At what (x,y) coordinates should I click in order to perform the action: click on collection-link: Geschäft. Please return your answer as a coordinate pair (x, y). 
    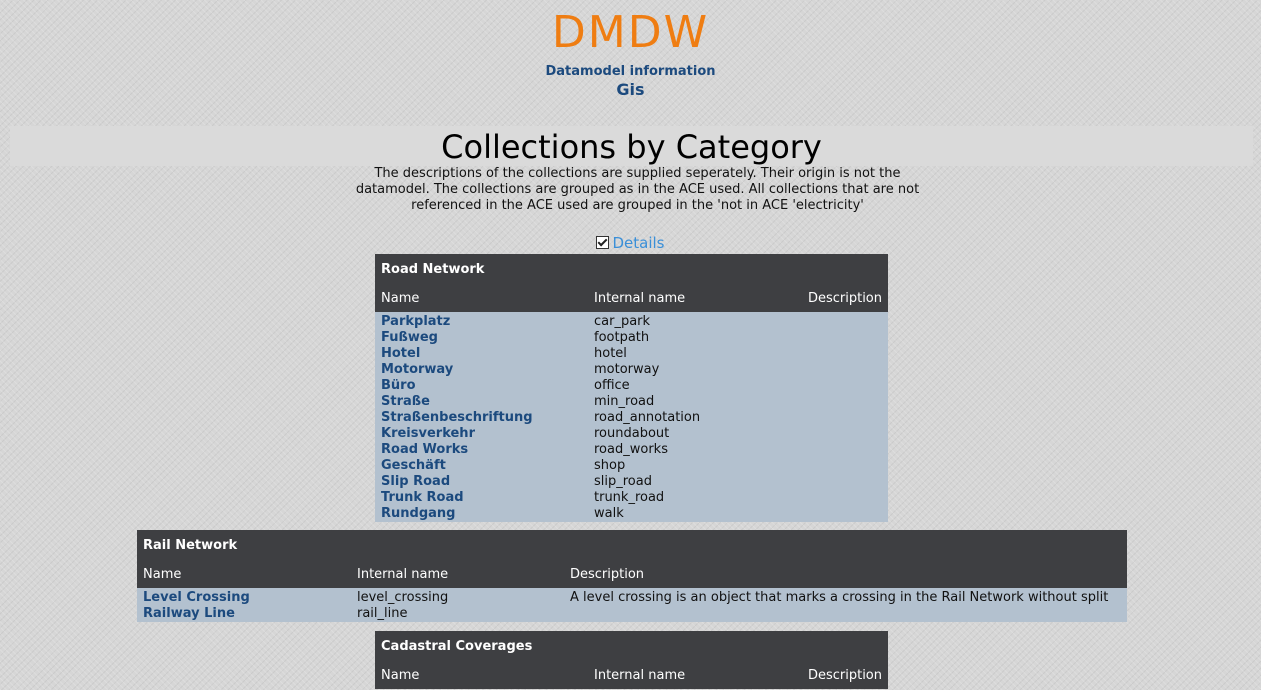
    Looking at the image, I should click on (413, 465).